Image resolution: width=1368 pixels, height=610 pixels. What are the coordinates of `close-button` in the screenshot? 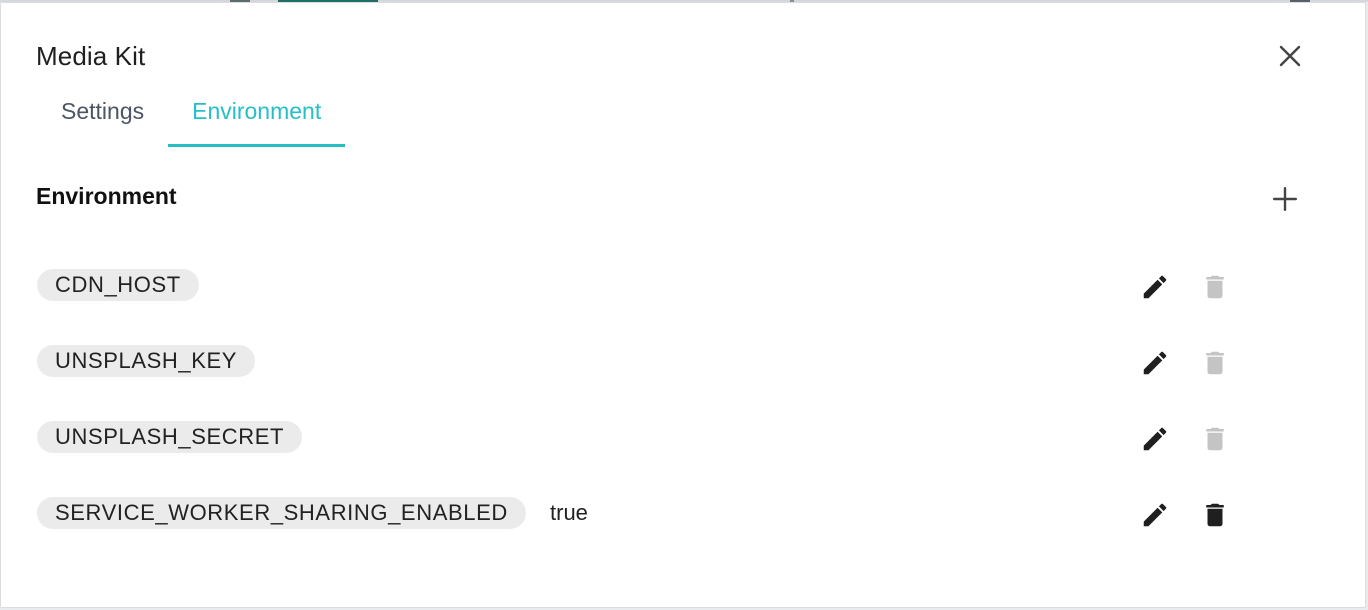 It's located at (1290, 56).